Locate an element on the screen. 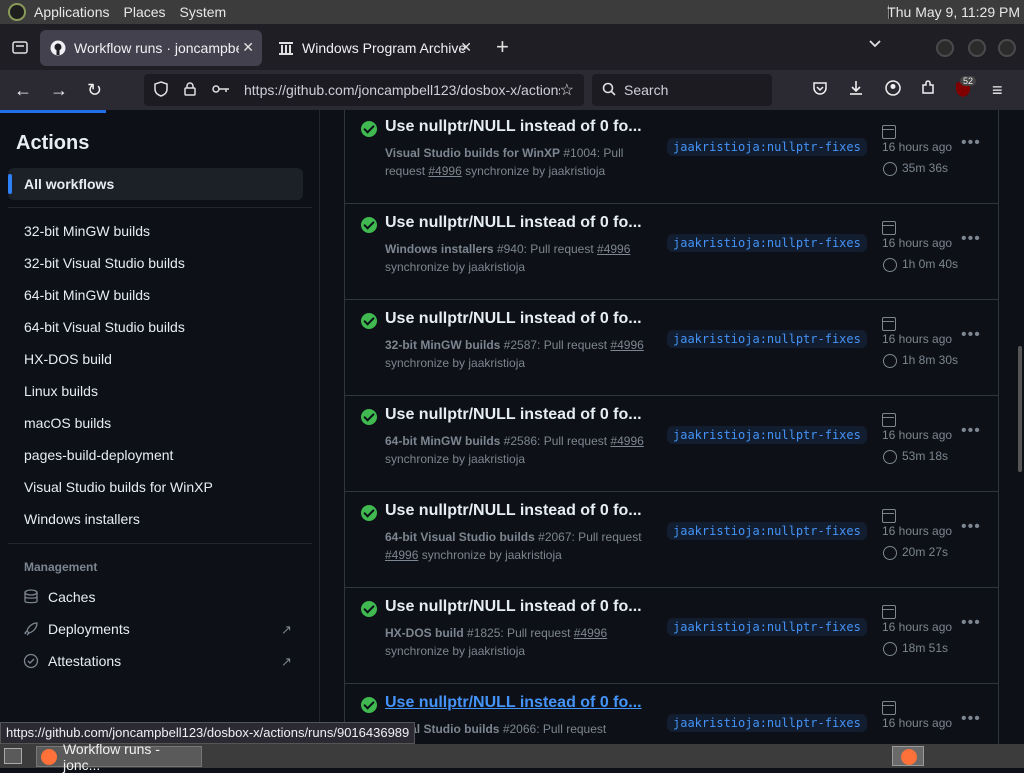 The image size is (1024, 773). forward-arrow-icon: → is located at coordinates (59, 90).